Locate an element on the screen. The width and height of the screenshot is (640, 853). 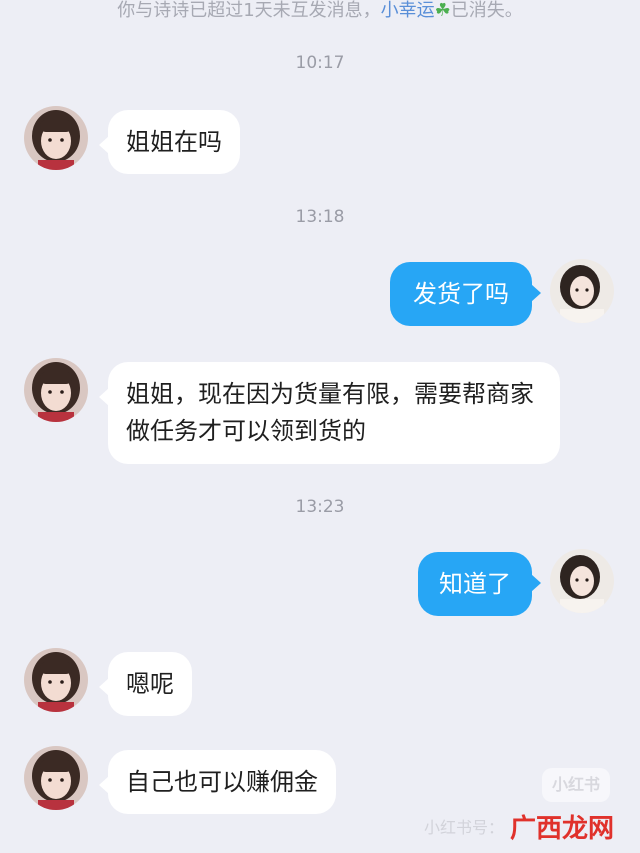
notice-link: 小幸运 is located at coordinates (408, 10).